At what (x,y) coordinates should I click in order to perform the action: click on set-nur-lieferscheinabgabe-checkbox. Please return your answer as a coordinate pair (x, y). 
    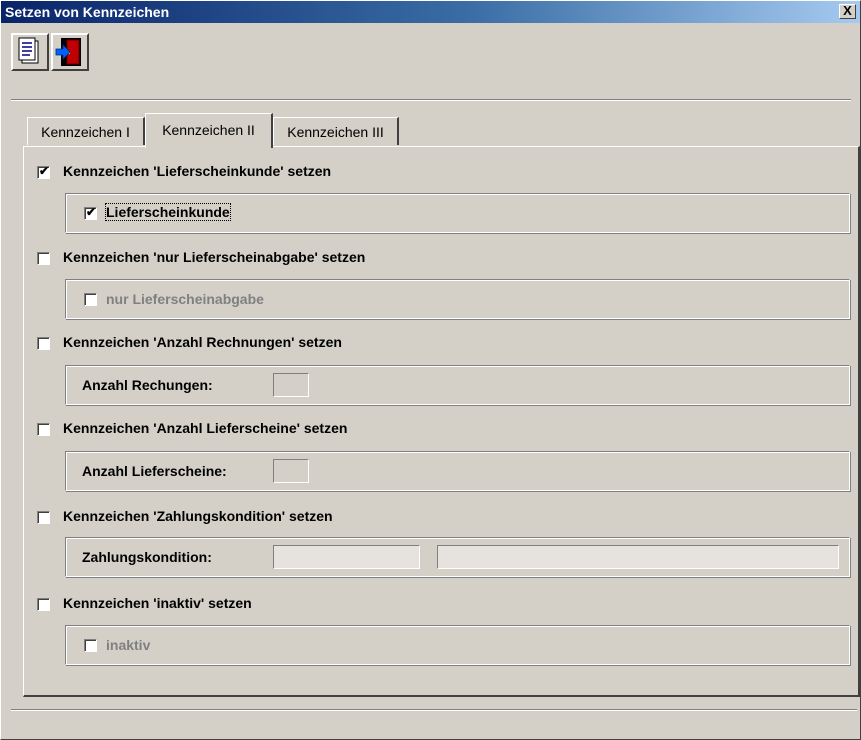
    Looking at the image, I should click on (43, 258).